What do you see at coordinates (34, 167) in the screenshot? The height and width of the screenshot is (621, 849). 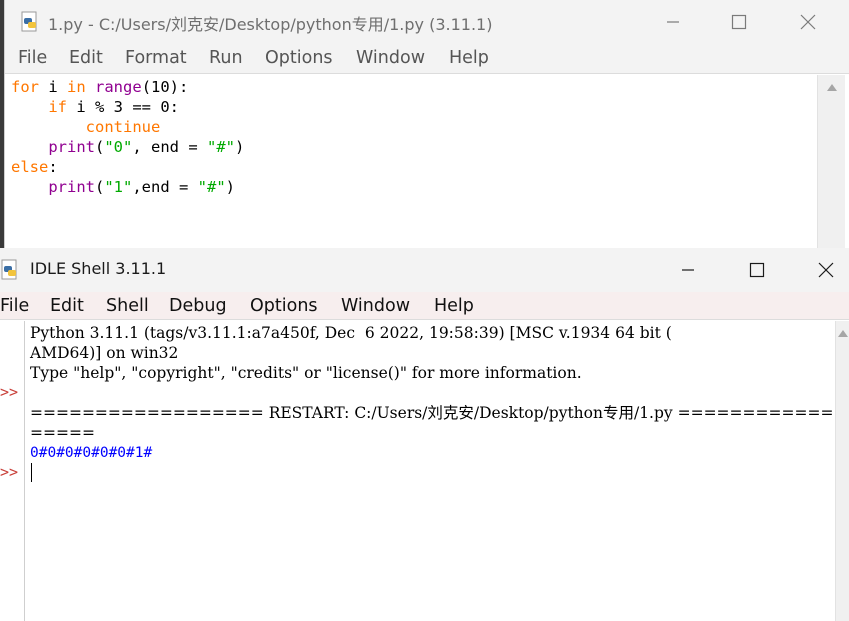 I see `code-line-5: else:` at bounding box center [34, 167].